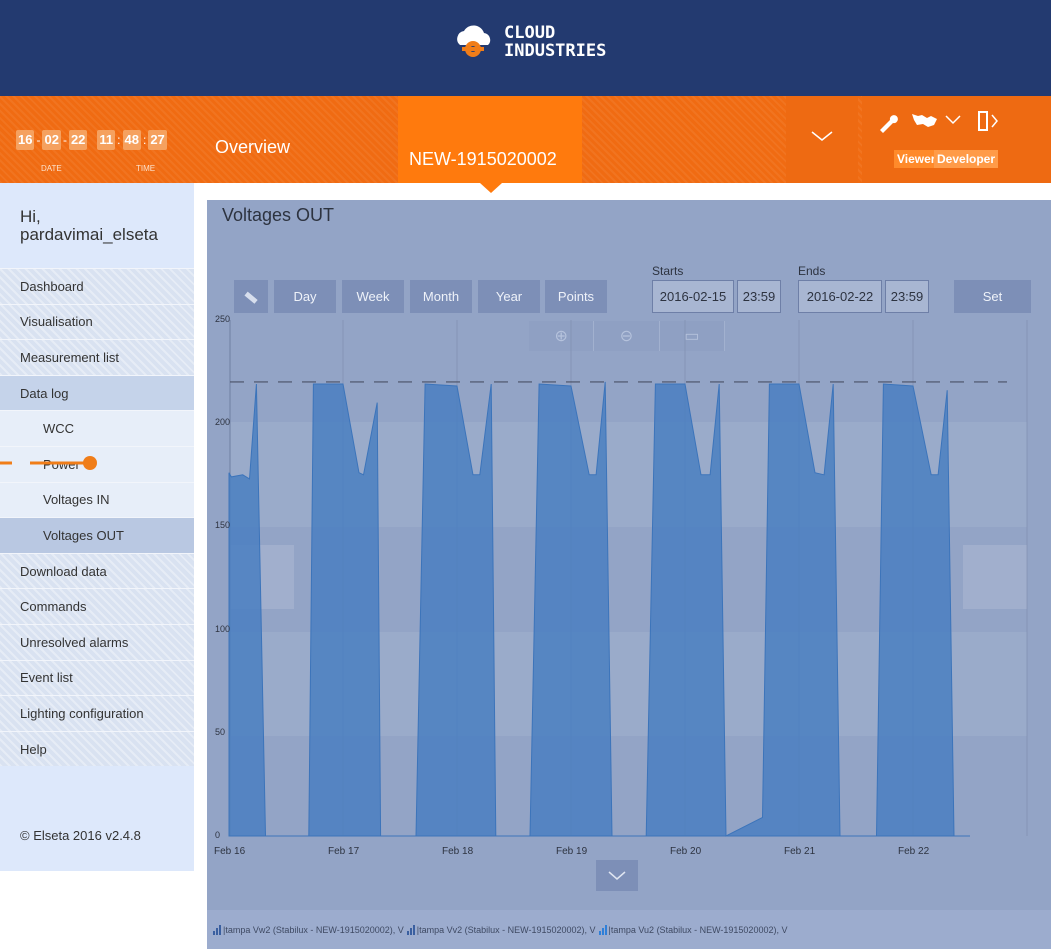  Describe the element at coordinates (218, 835) in the screenshot. I see `y-tick-label: 0` at that location.